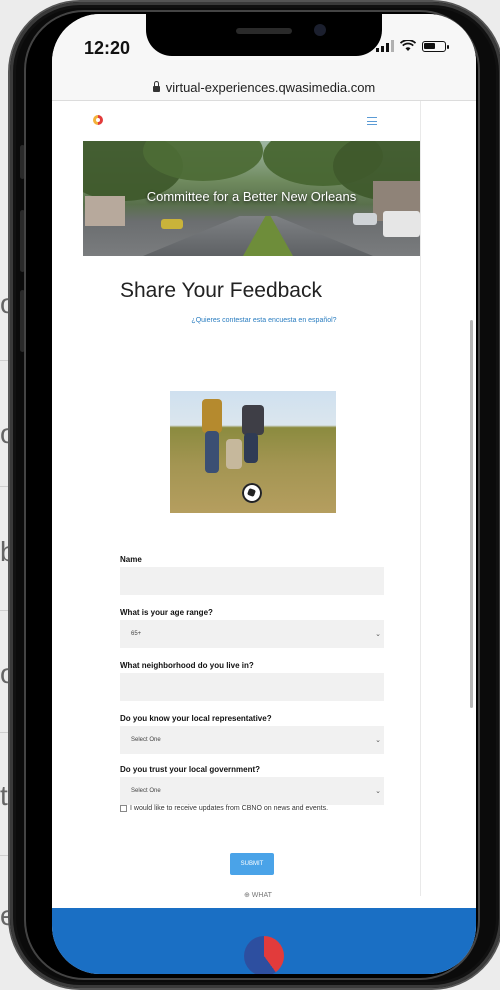  Describe the element at coordinates (131, 559) in the screenshot. I see `name-label: Name` at that location.